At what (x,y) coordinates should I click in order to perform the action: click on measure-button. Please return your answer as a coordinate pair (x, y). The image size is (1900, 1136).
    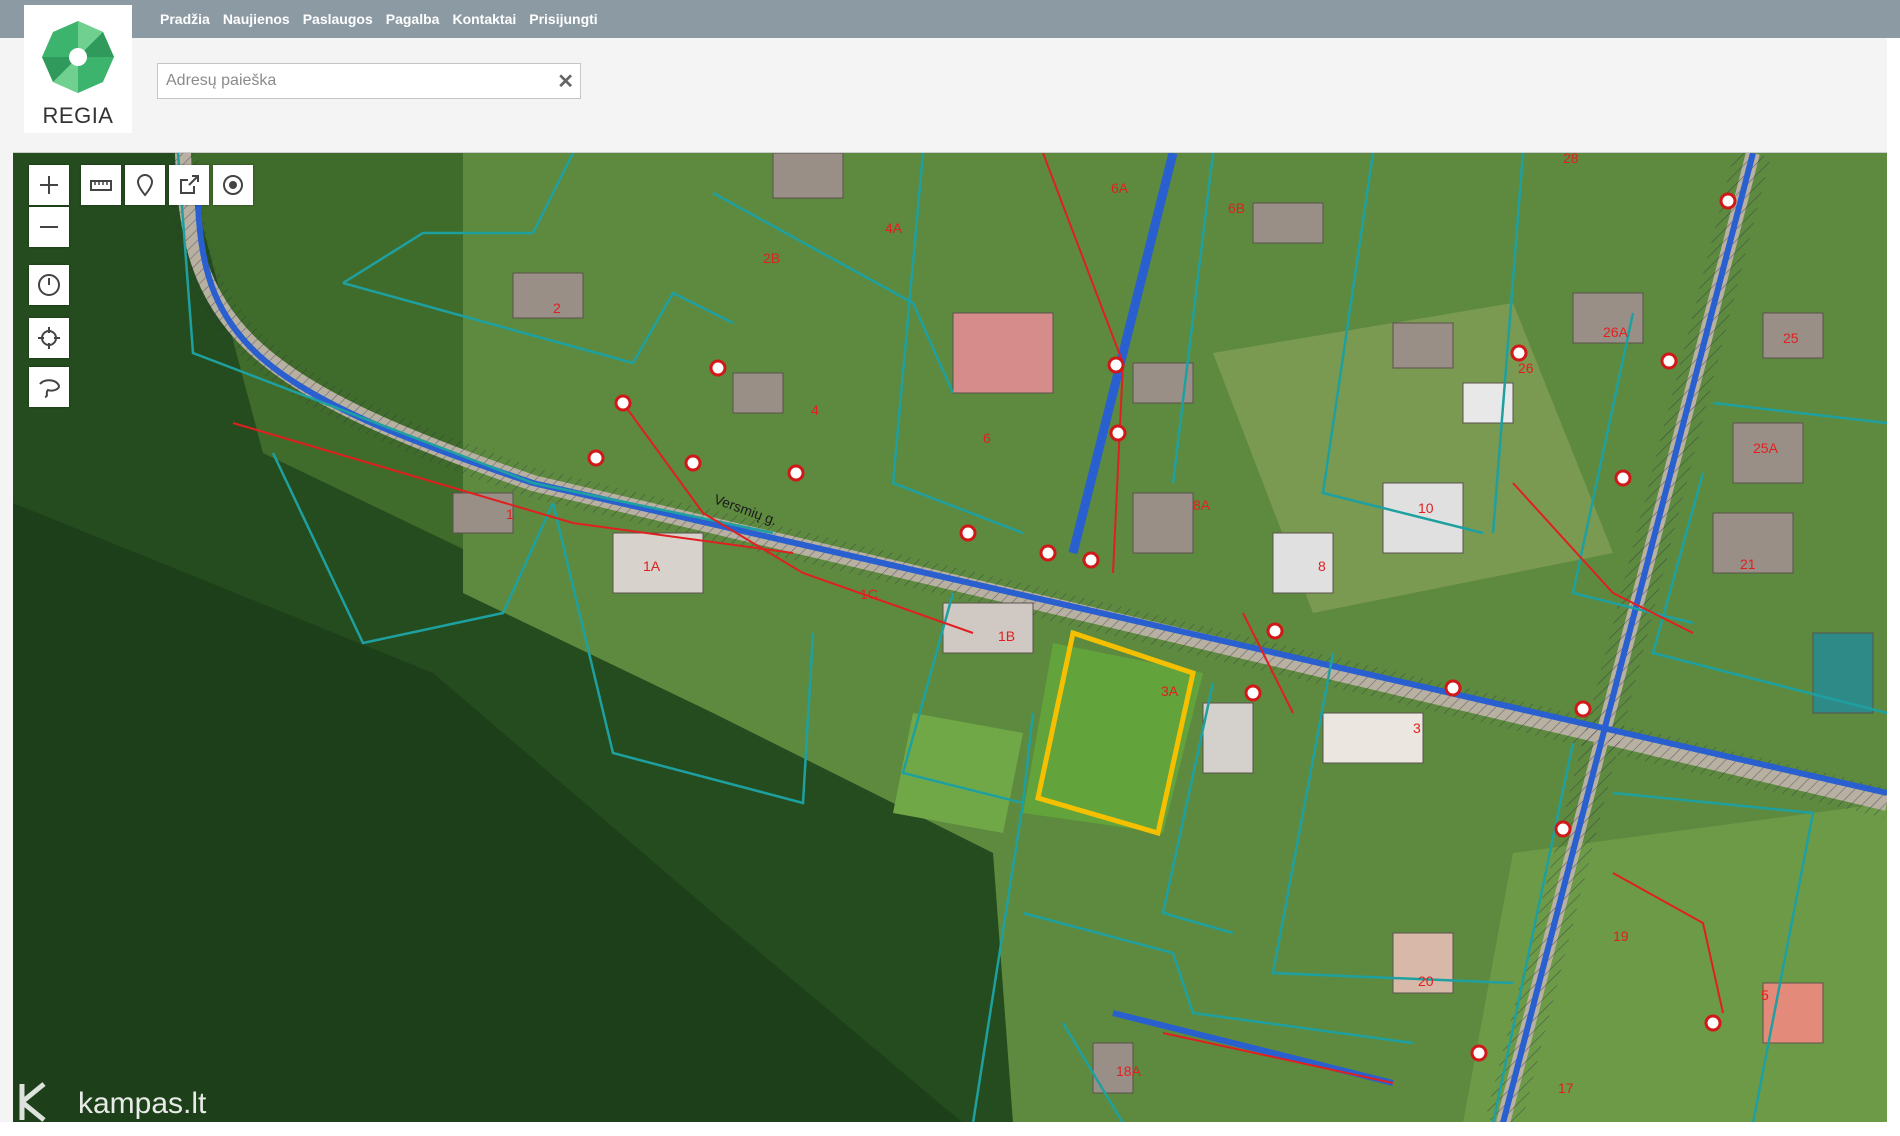
    Looking at the image, I should click on (101, 185).